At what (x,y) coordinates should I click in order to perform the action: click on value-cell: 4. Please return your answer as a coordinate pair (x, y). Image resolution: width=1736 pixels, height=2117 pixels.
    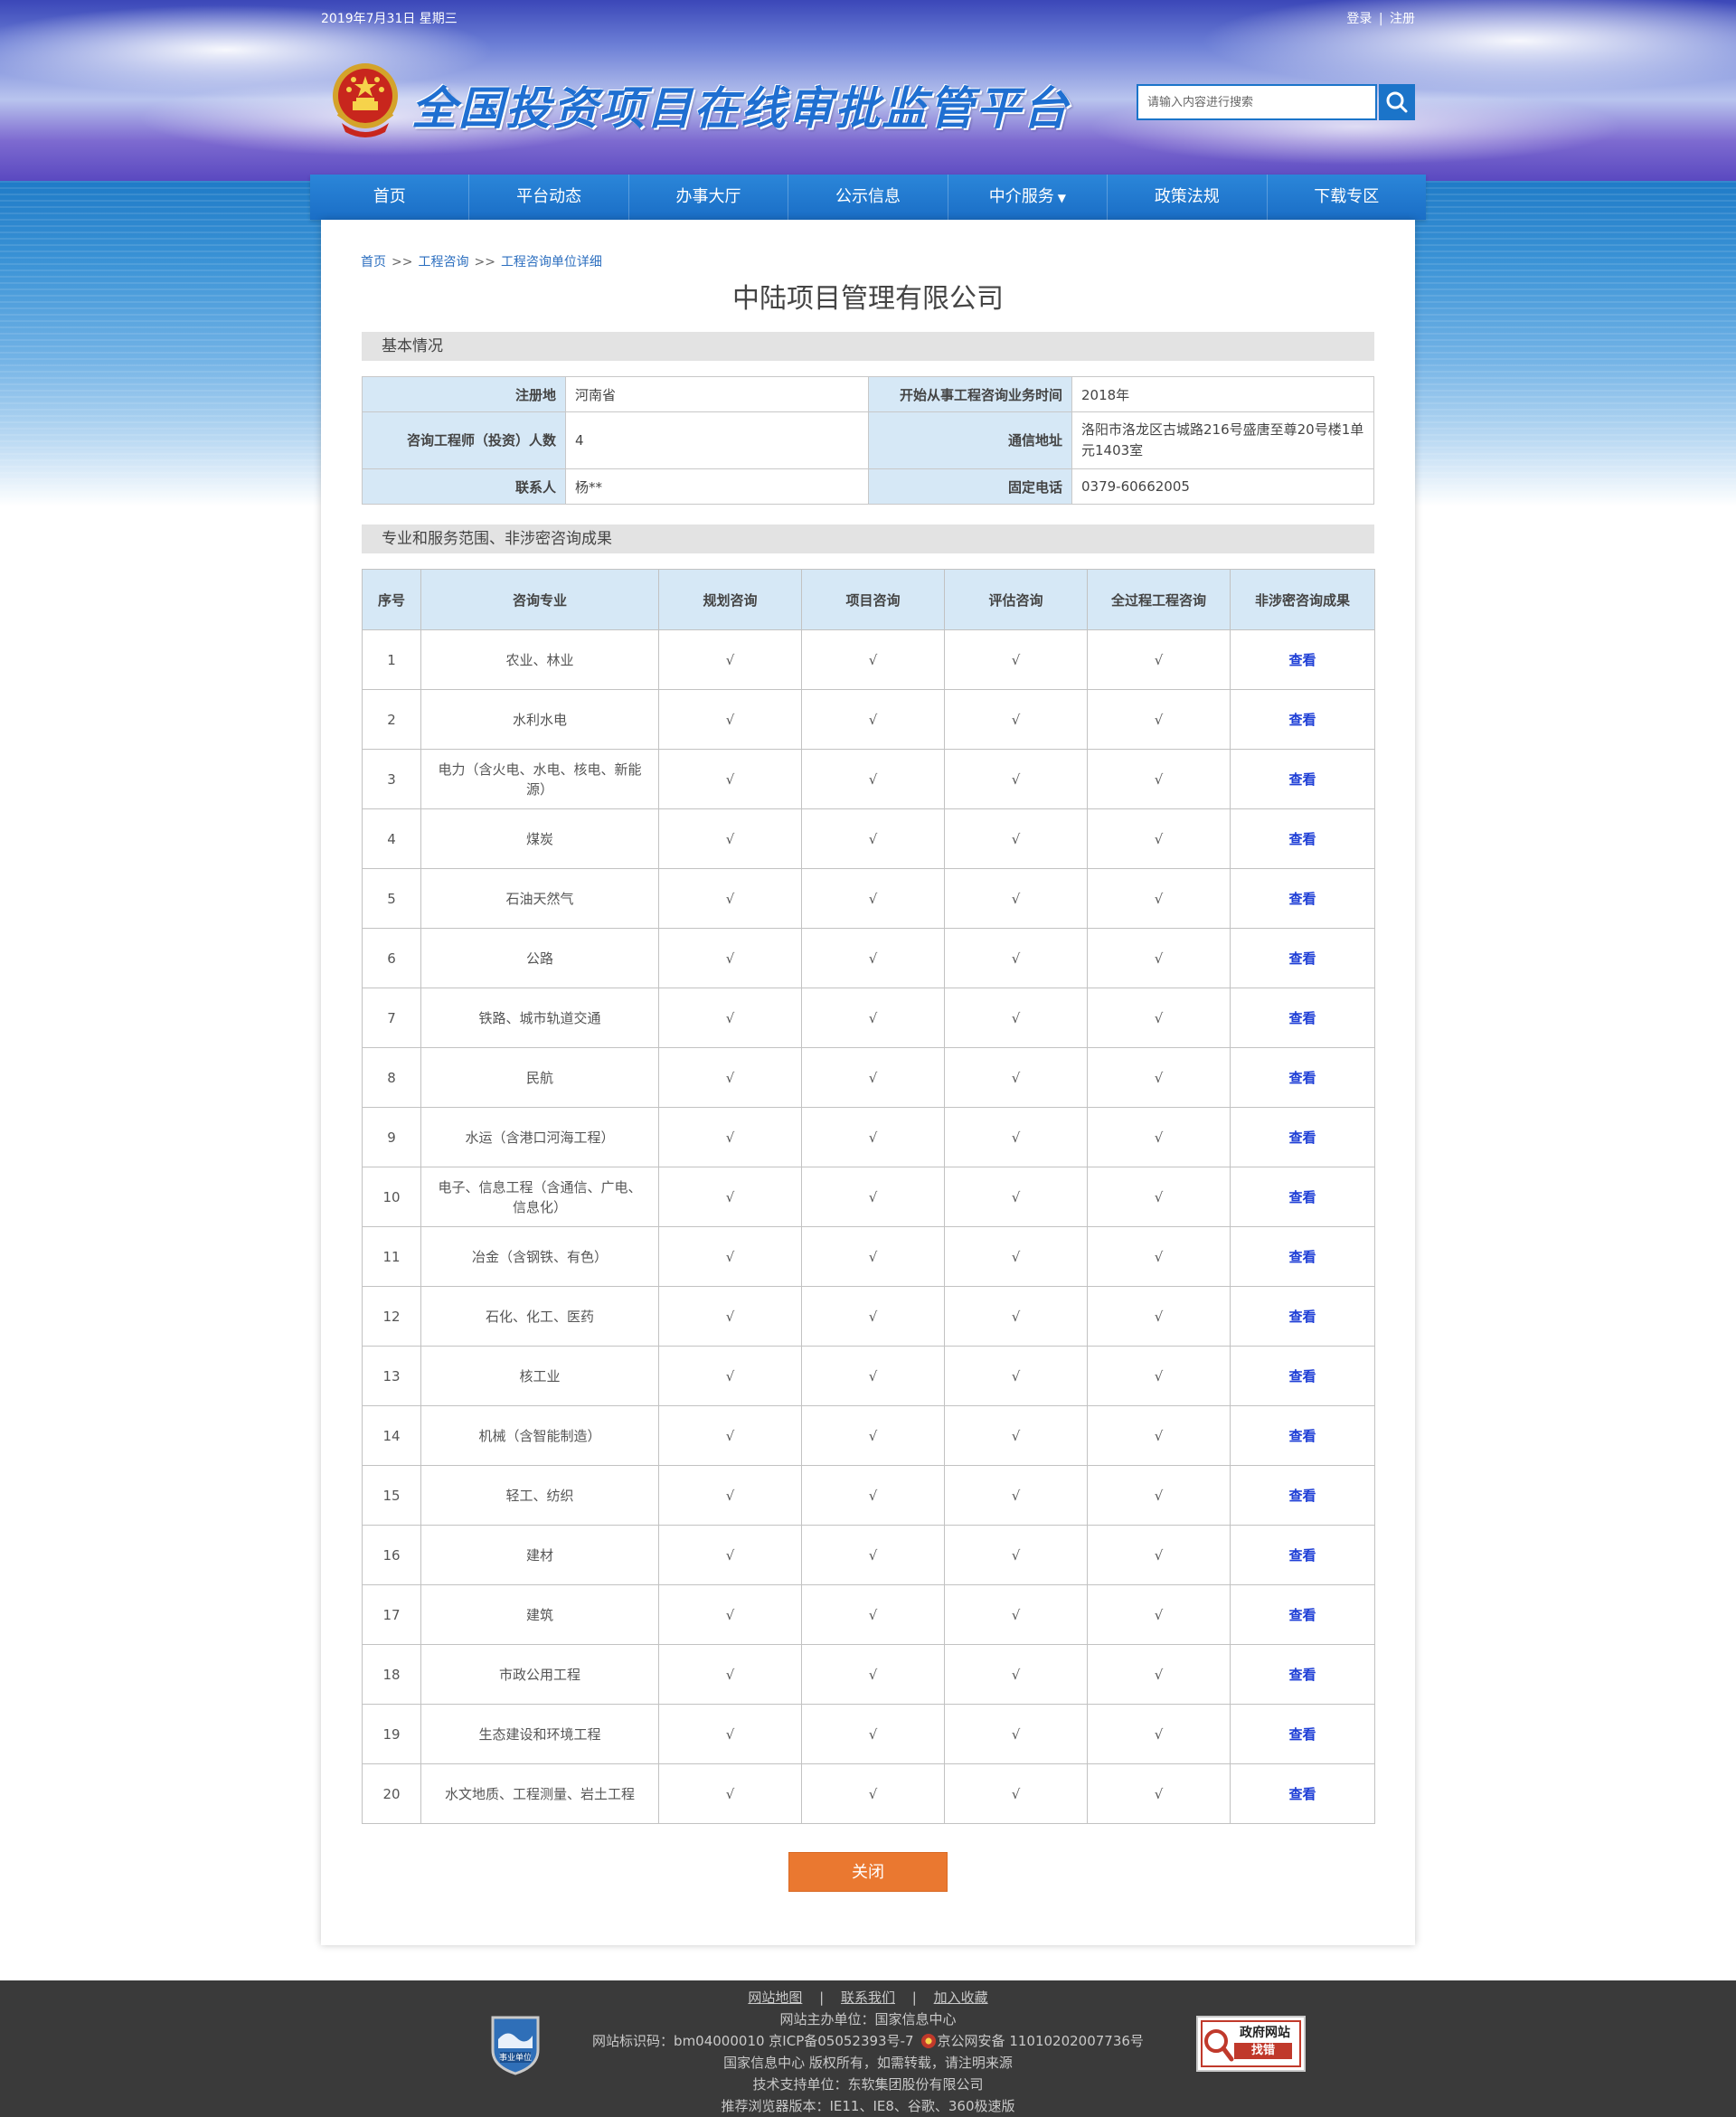
    Looking at the image, I should click on (717, 440).